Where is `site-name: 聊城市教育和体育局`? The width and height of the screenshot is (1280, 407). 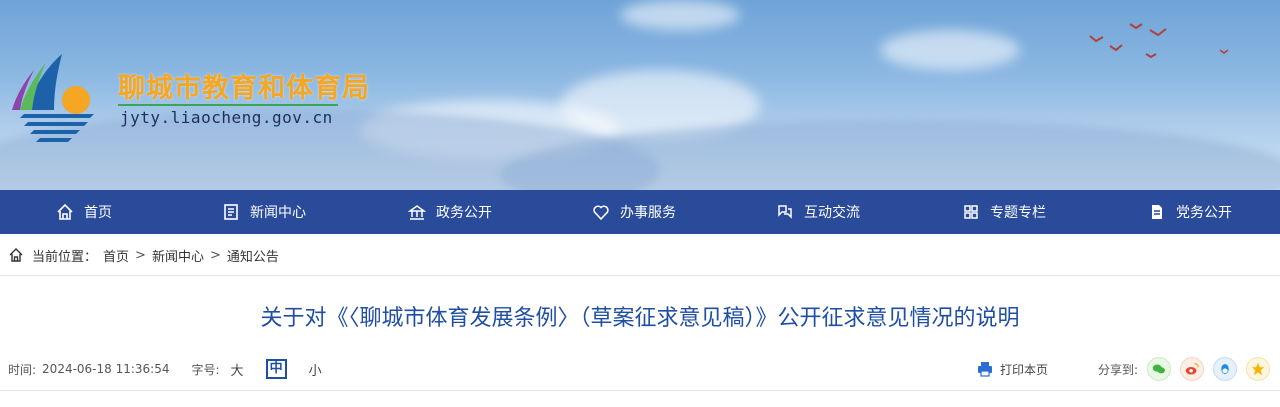 site-name: 聊城市教育和体育局 is located at coordinates (244, 85).